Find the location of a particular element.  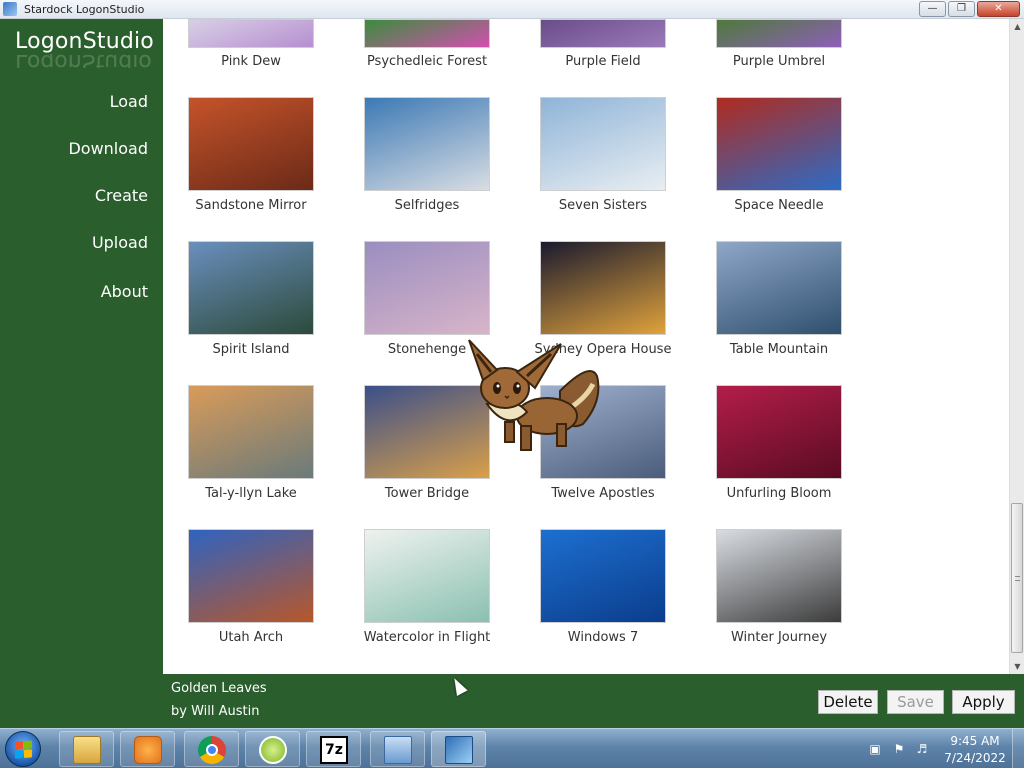

theme-tile: Utah Arch is located at coordinates (251, 587).